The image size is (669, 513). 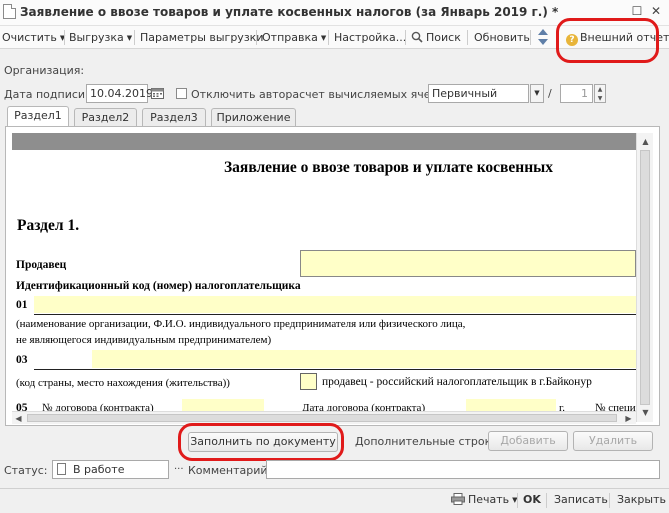 What do you see at coordinates (600, 93) in the screenshot?
I see `number-stepper: ▲ ▼` at bounding box center [600, 93].